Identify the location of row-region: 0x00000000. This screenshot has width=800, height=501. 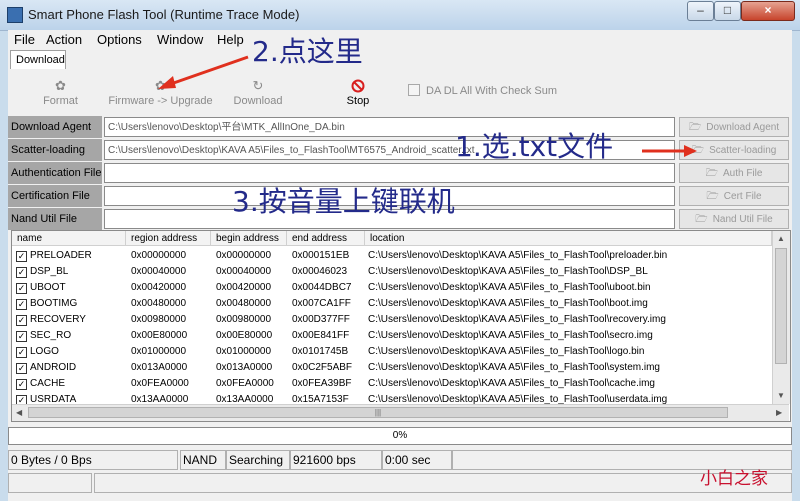
(159, 255).